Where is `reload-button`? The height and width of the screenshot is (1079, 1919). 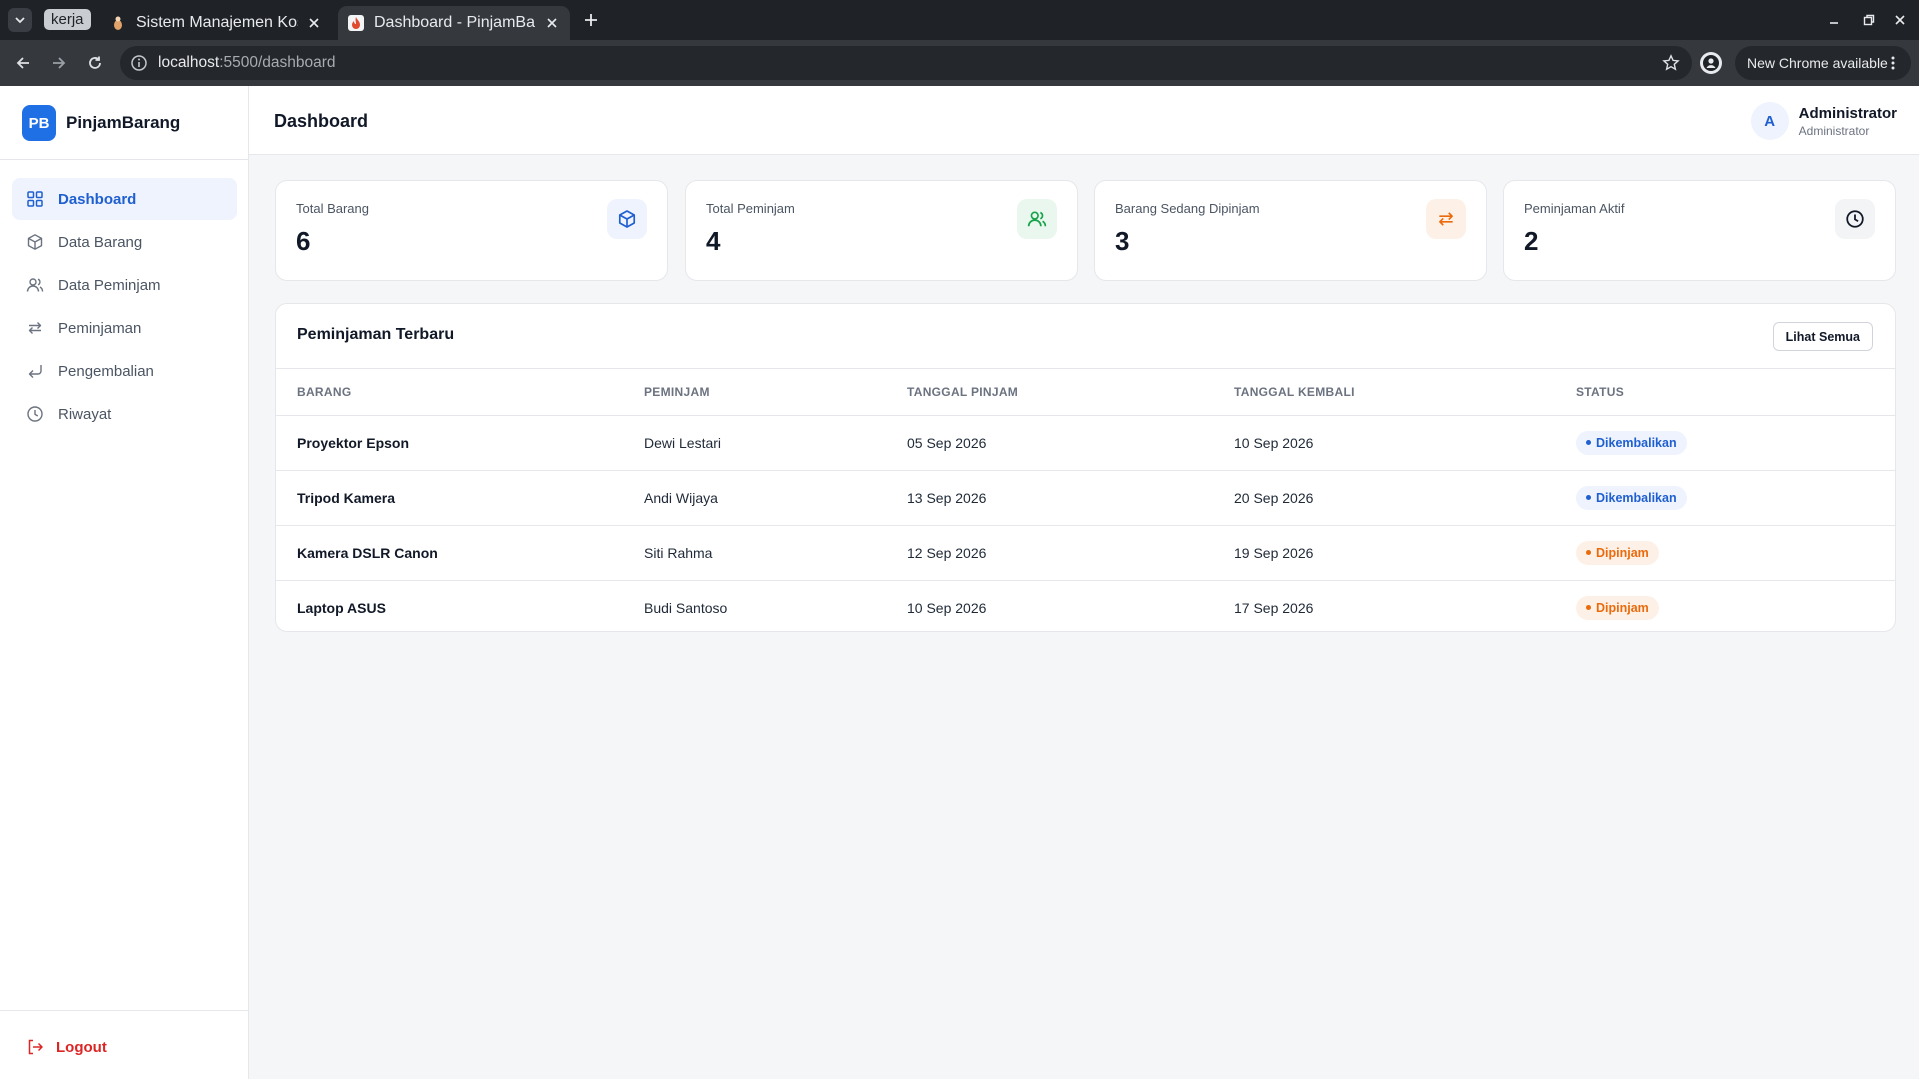 reload-button is located at coordinates (95, 63).